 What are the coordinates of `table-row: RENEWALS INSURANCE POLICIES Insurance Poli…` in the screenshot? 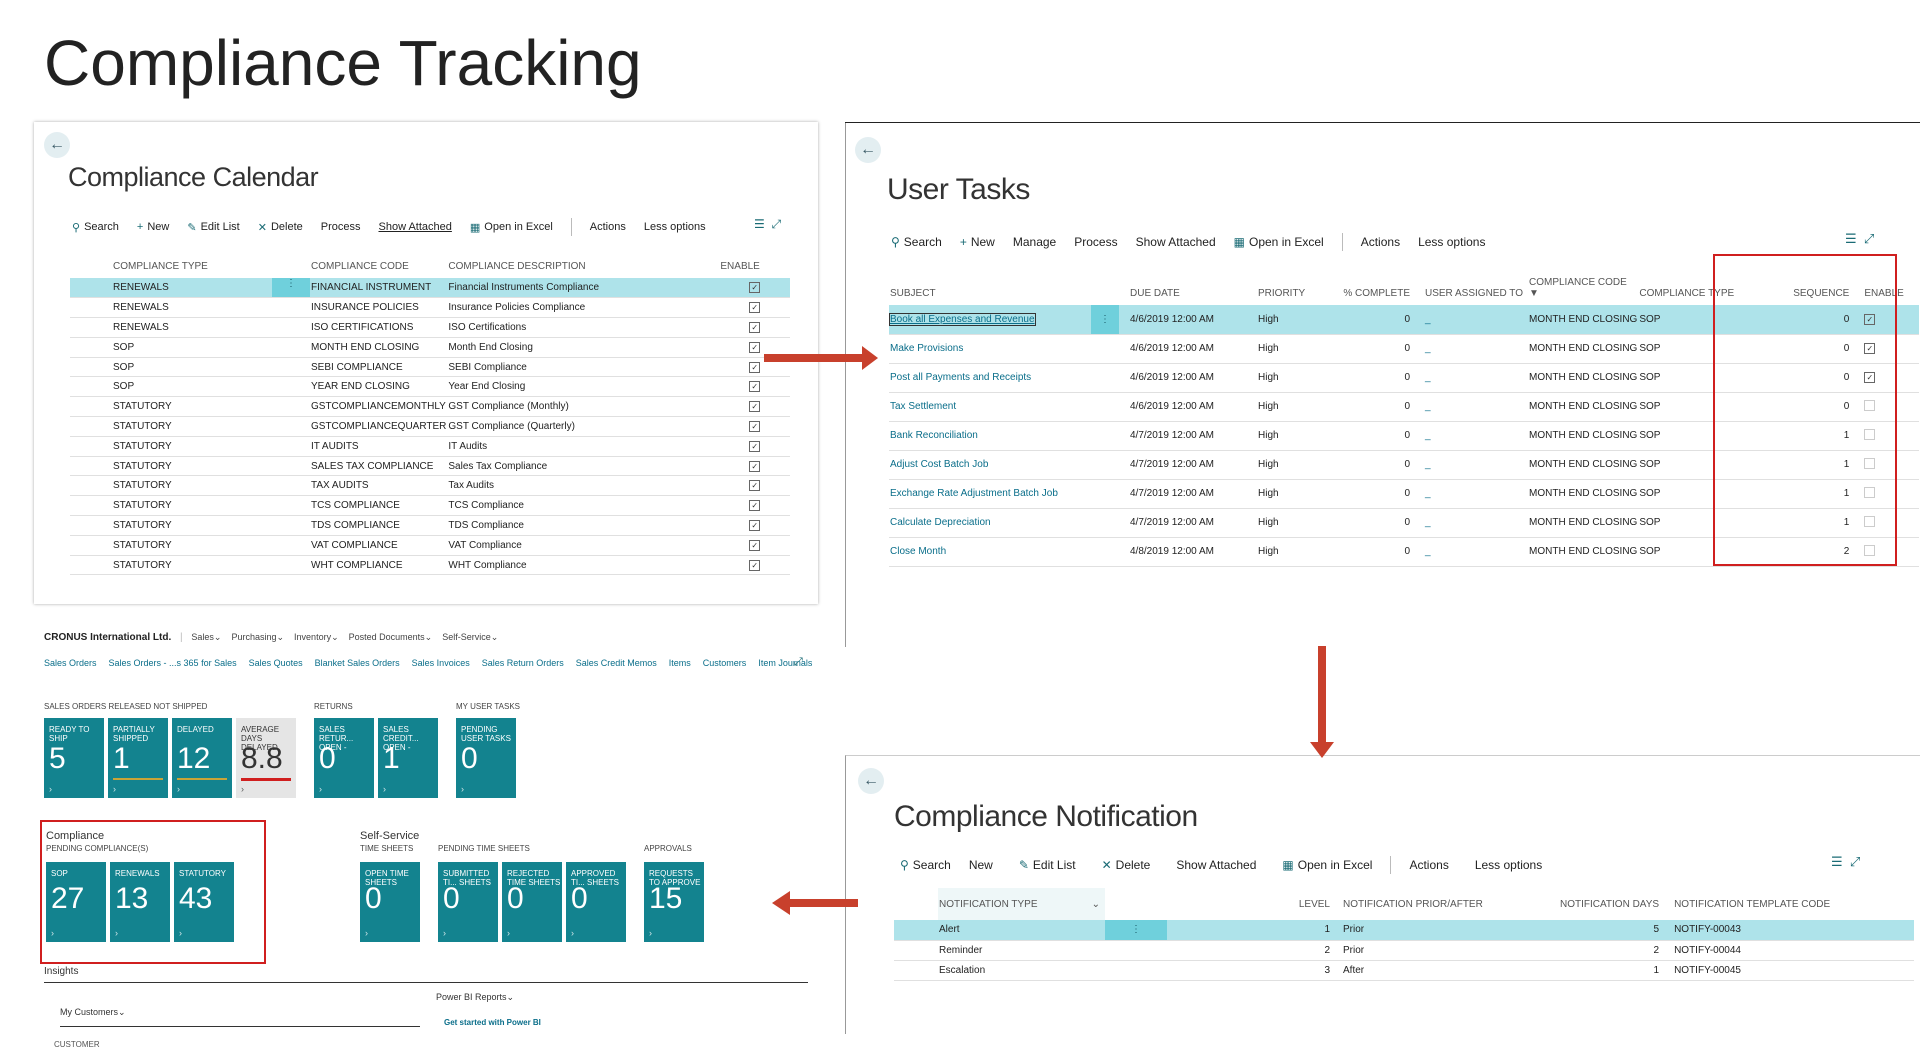 It's located at (430, 308).